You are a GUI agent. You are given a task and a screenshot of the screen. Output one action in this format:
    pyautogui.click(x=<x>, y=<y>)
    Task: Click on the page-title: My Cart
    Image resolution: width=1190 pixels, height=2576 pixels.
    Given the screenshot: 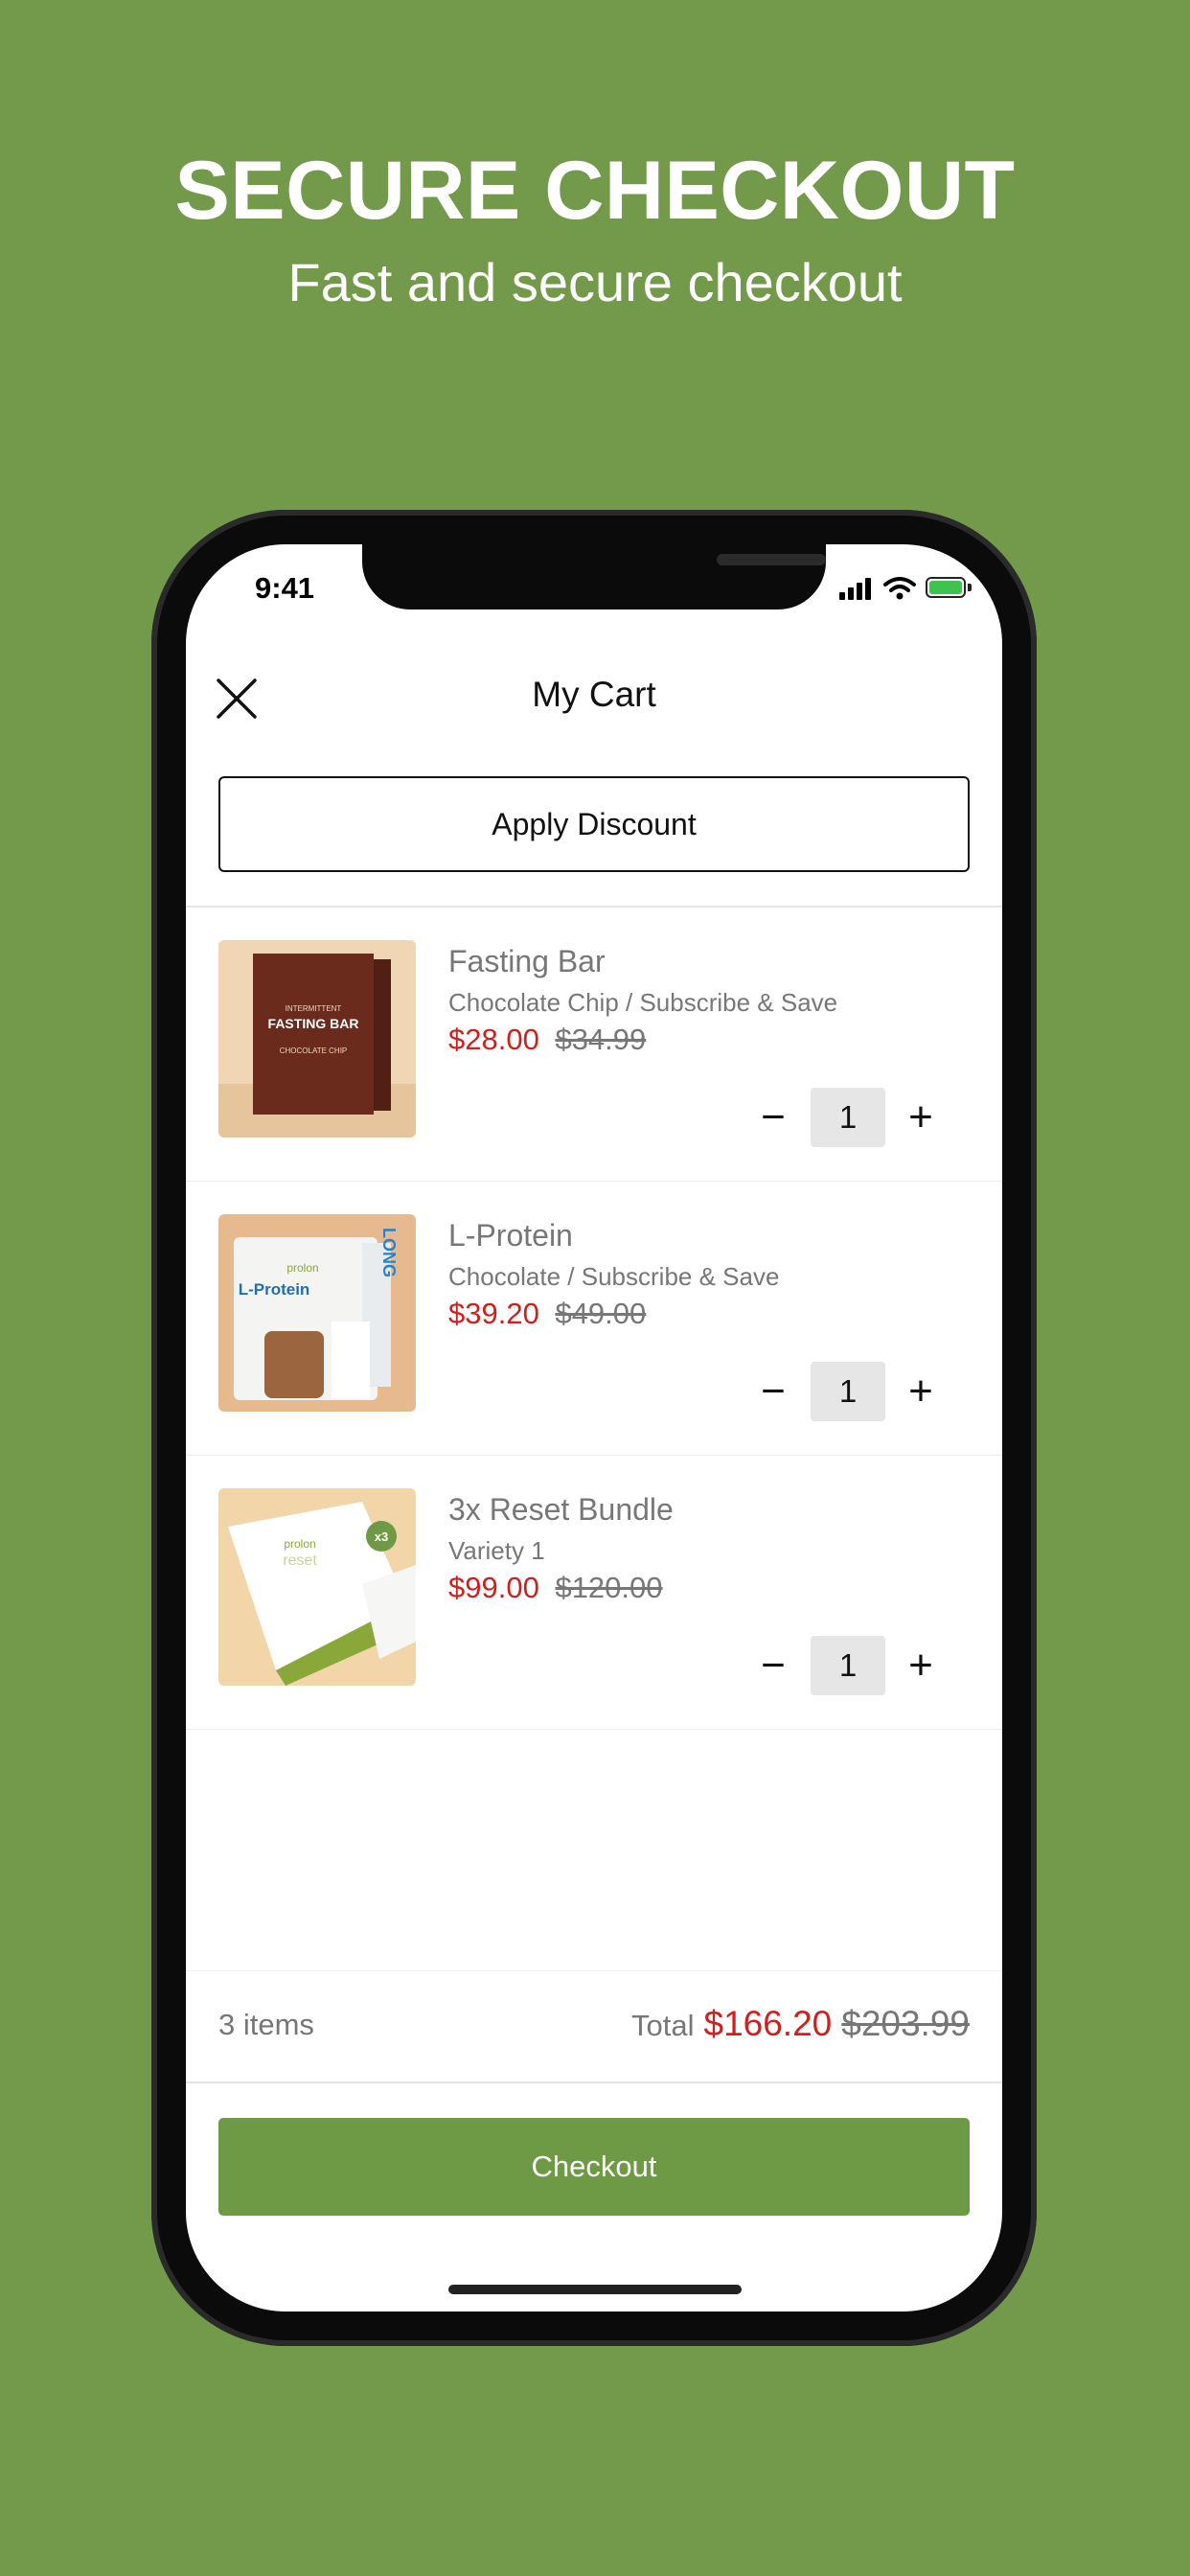 What is the action you would take?
    pyautogui.click(x=594, y=694)
    